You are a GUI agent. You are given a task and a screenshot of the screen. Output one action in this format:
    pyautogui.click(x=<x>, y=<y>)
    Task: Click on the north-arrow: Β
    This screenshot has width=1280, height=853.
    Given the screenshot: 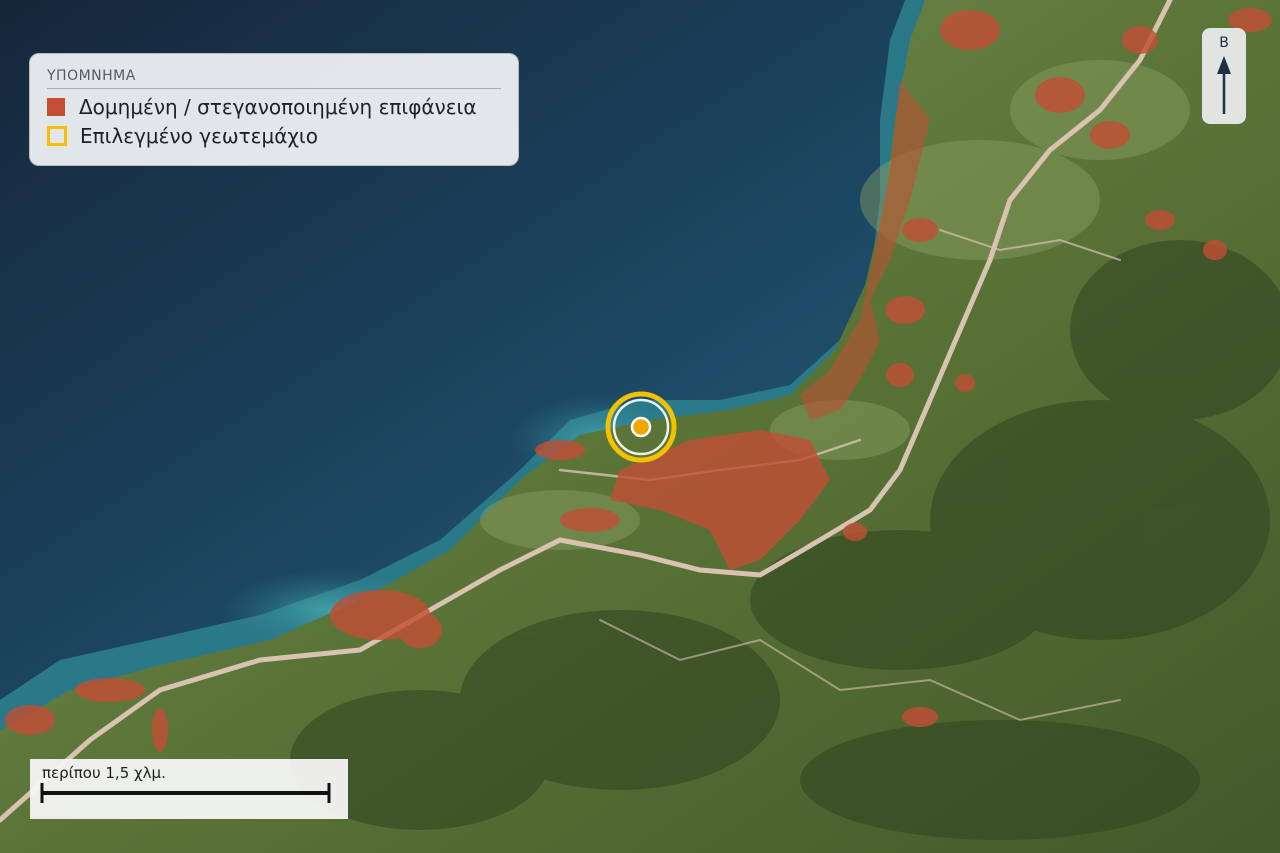 What is the action you would take?
    pyautogui.click(x=1224, y=76)
    